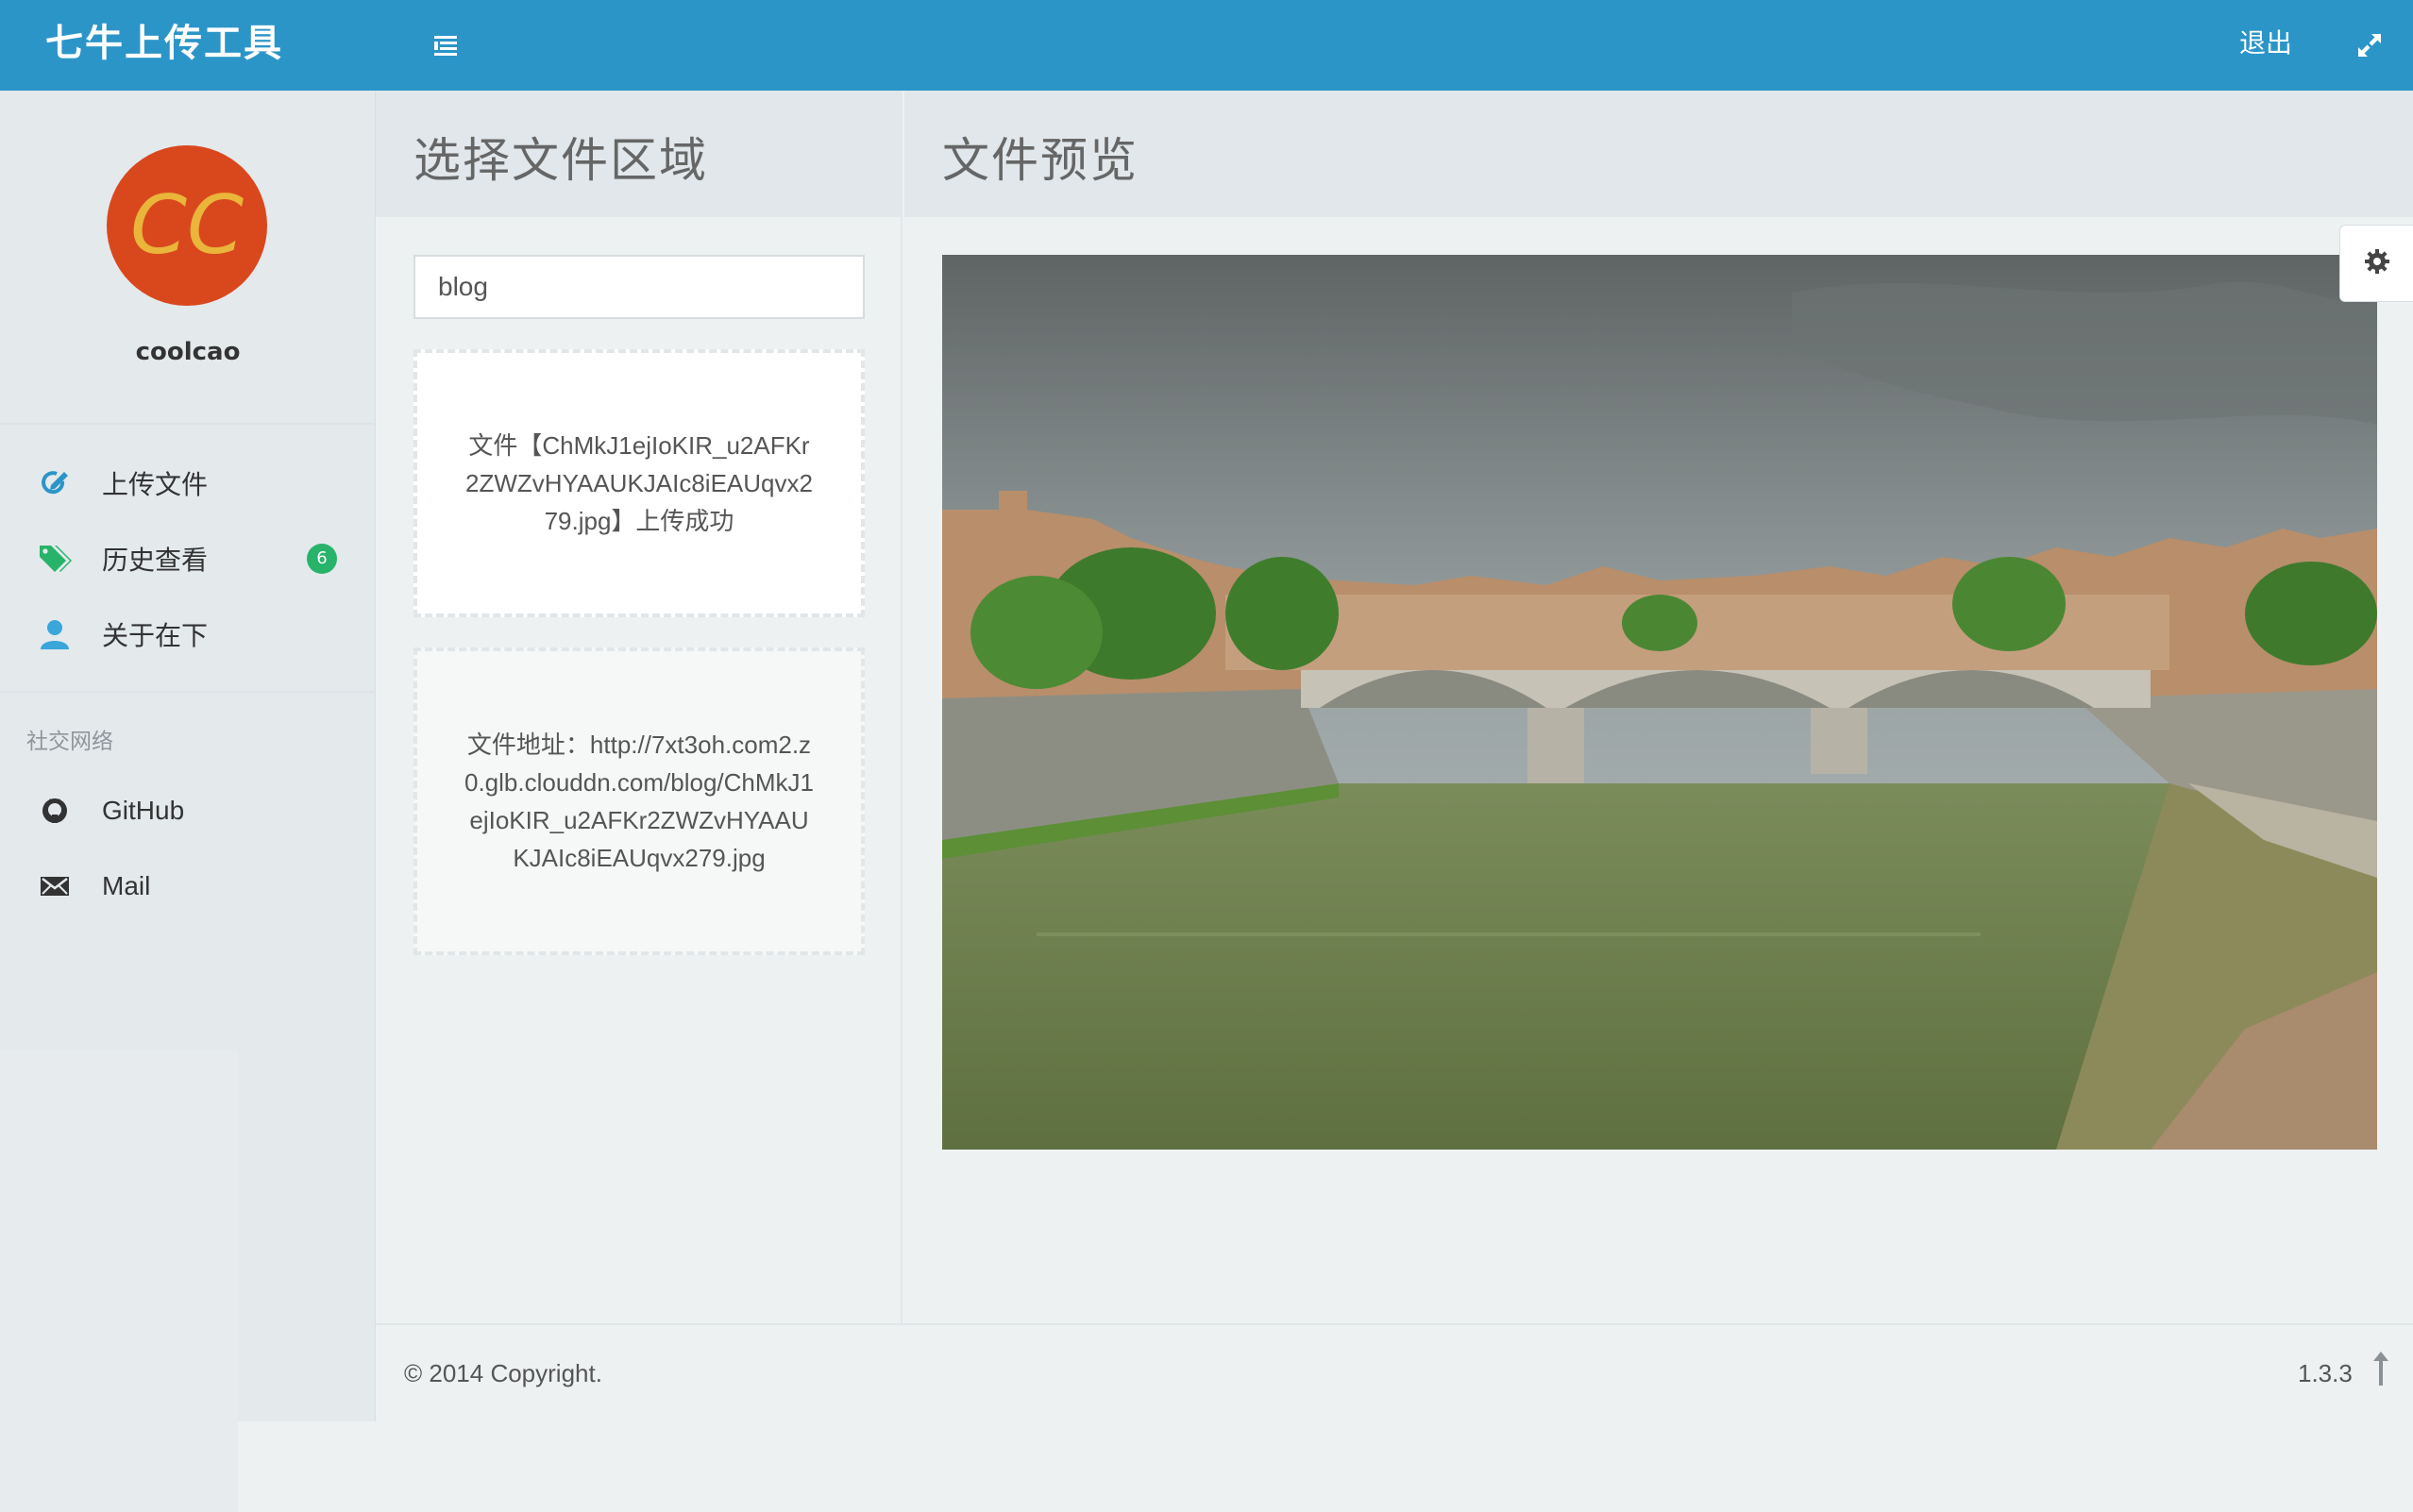  Describe the element at coordinates (187, 225) in the screenshot. I see `avatar: CC` at that location.